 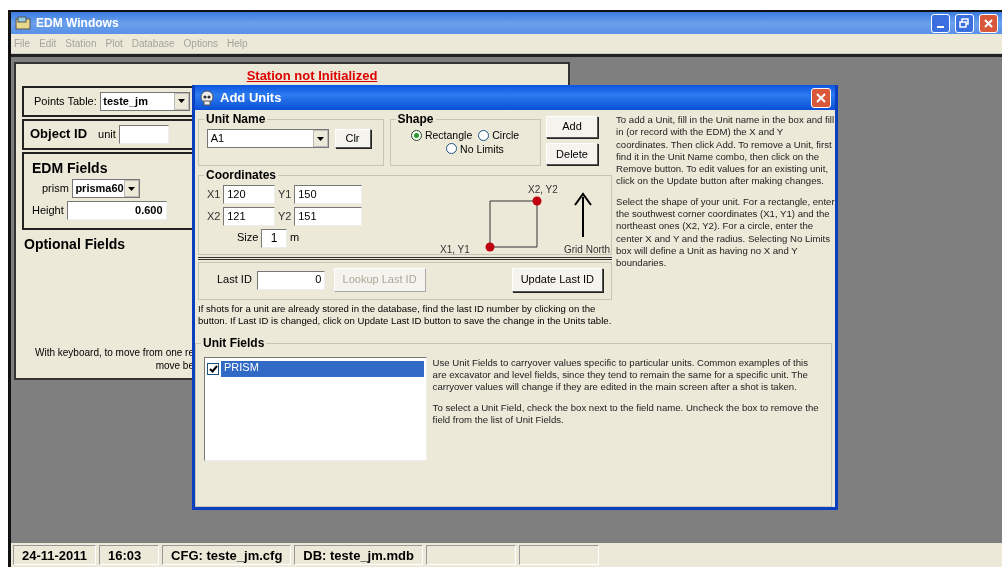 What do you see at coordinates (557, 280) in the screenshot?
I see `last-id-button: Update Last ID` at bounding box center [557, 280].